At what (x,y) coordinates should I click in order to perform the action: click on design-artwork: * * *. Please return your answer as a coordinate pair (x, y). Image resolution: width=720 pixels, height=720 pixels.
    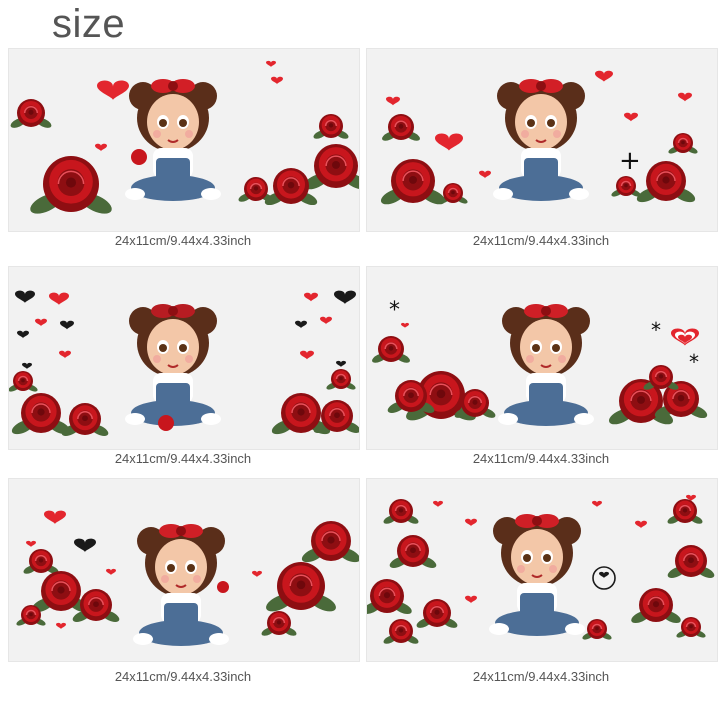
    Looking at the image, I should click on (540, 362).